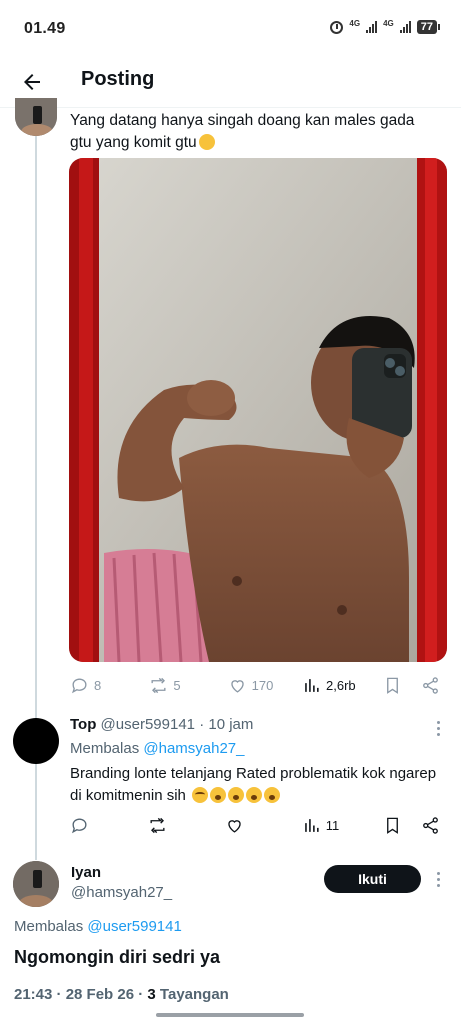 This screenshot has width=461, height=1024. Describe the element at coordinates (32, 82) in the screenshot. I see `back-arrow-icon` at that location.